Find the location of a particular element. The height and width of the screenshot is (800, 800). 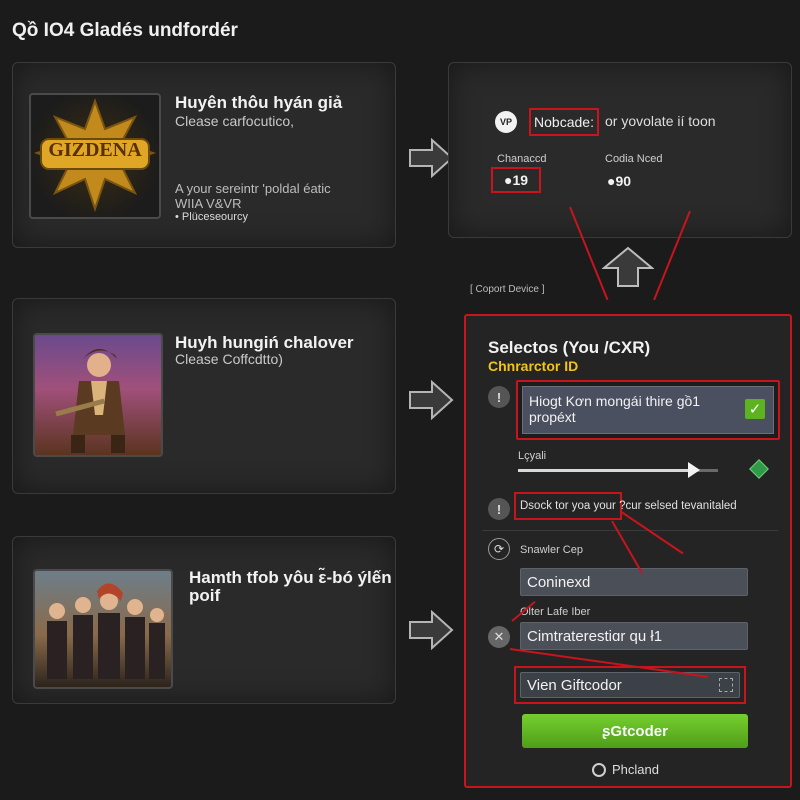

divider is located at coordinates (630, 530).